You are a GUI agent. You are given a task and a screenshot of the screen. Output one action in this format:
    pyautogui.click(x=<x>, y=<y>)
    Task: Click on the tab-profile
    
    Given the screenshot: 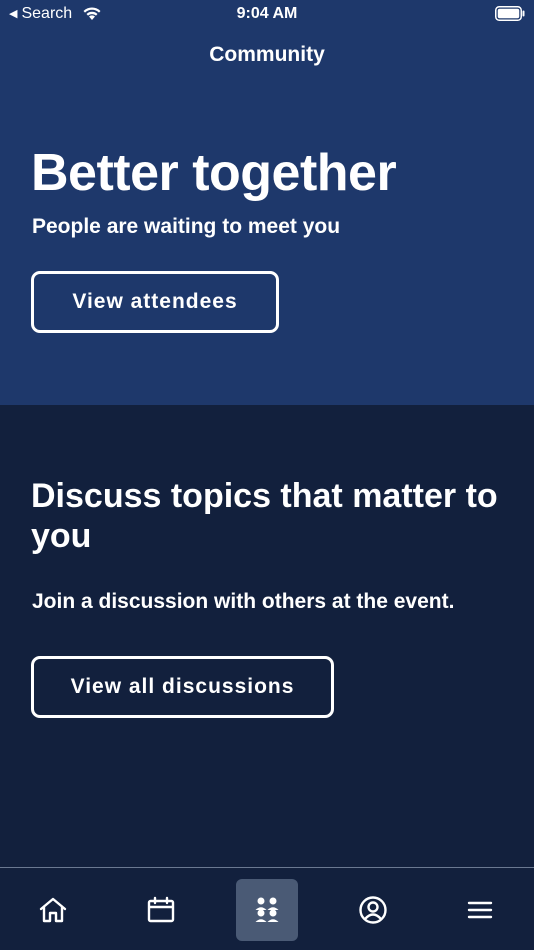 What is the action you would take?
    pyautogui.click(x=373, y=910)
    